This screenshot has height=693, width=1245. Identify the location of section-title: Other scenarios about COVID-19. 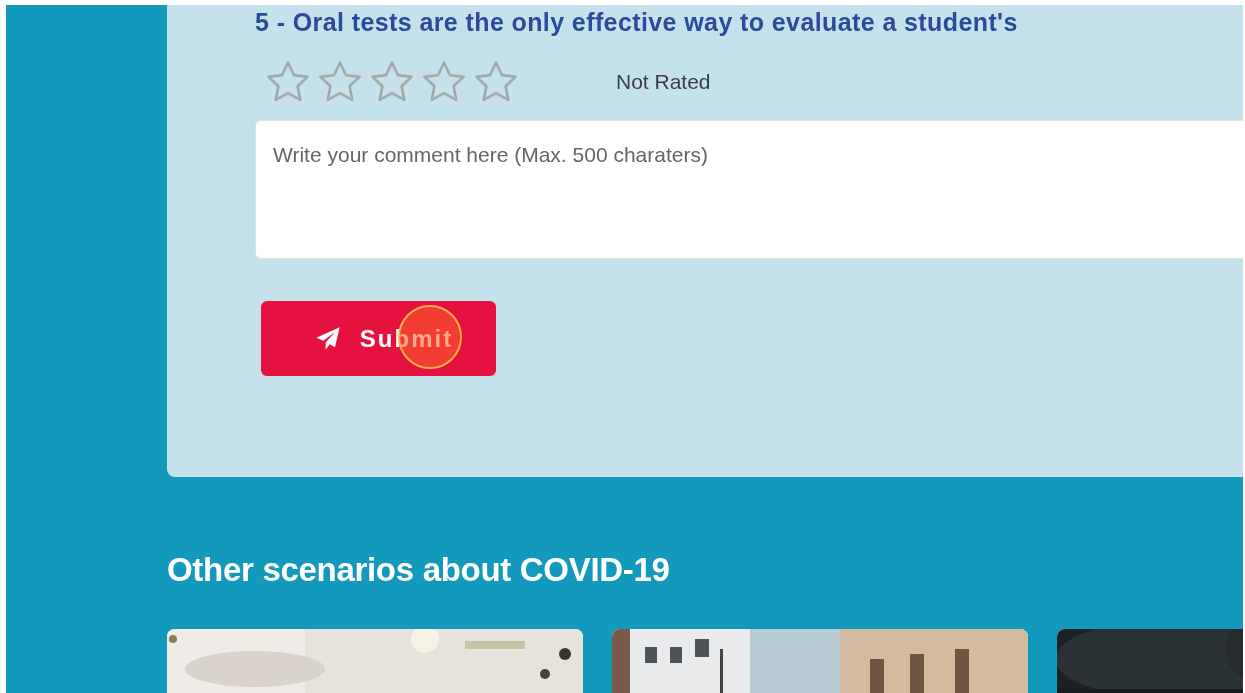
(419, 570).